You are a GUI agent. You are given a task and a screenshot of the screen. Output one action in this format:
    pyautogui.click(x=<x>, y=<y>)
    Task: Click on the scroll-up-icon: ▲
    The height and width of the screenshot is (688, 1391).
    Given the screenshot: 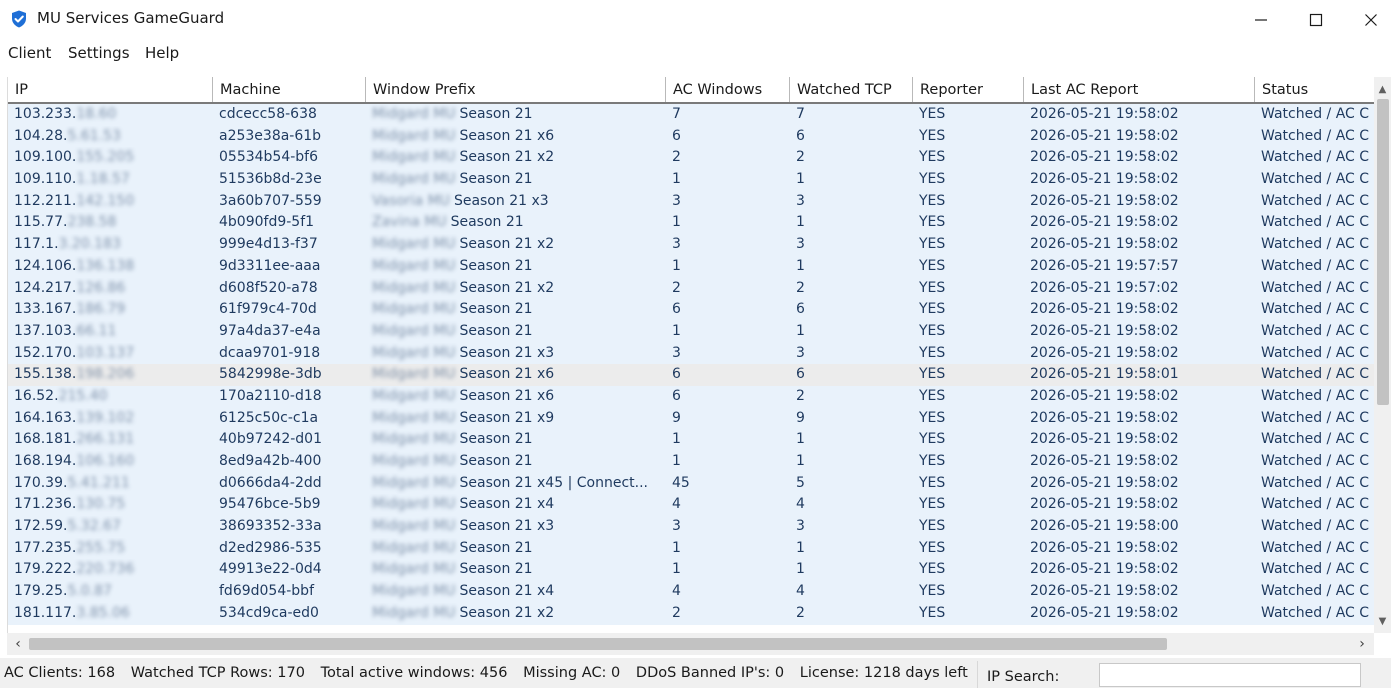 What is the action you would take?
    pyautogui.click(x=1382, y=89)
    